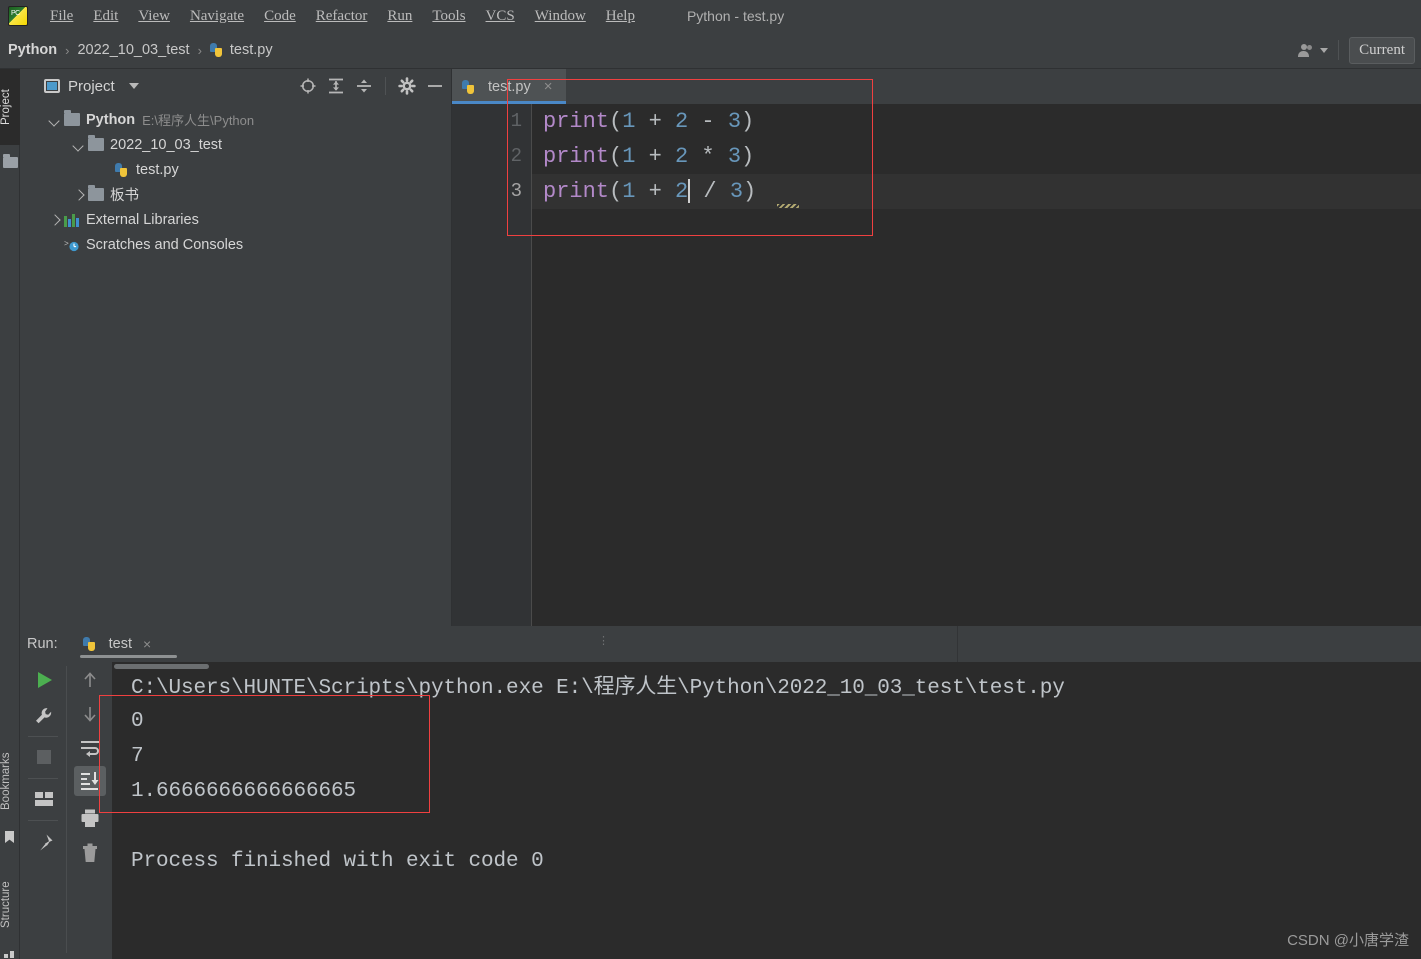 The image size is (1421, 959). Describe the element at coordinates (251, 50) in the screenshot. I see `breadcrumb-item-file: test.py` at that location.